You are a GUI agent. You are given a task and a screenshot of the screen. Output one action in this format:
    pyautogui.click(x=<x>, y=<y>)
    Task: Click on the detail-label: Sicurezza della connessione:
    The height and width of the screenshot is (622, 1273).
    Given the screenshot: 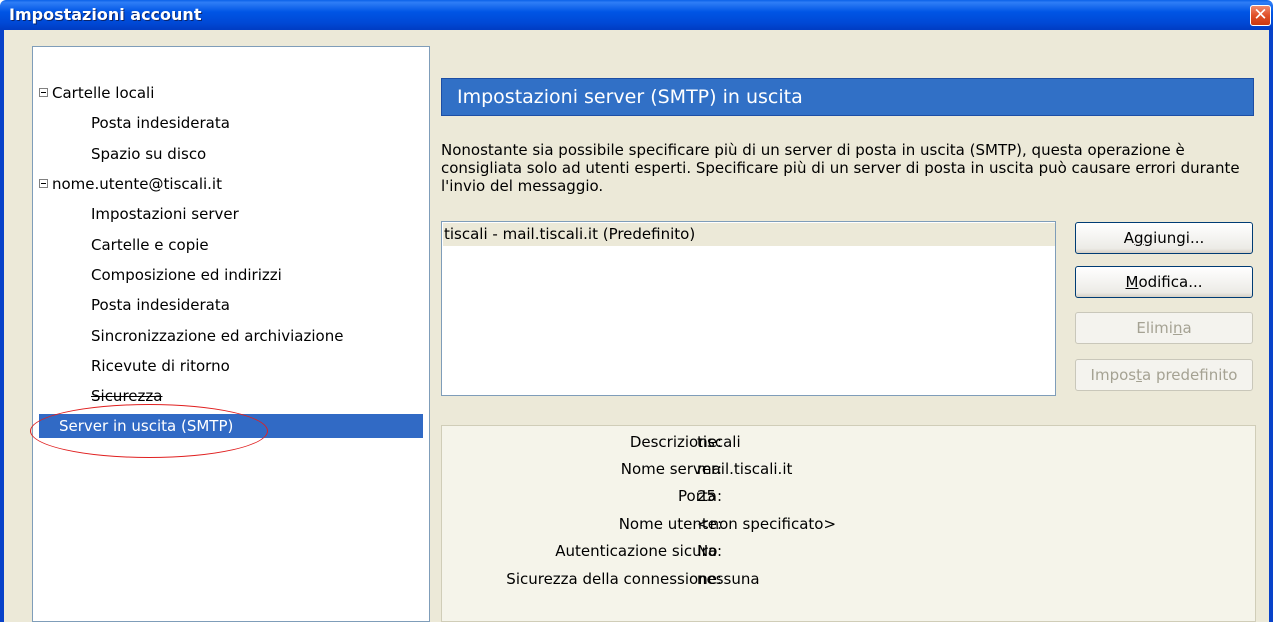 What is the action you would take?
    pyautogui.click(x=614, y=579)
    